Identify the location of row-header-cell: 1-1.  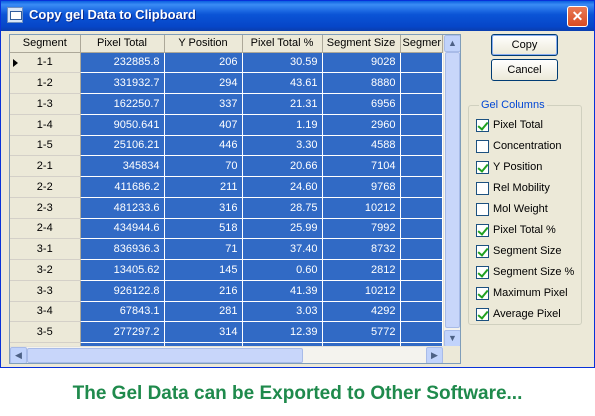
(45, 63).